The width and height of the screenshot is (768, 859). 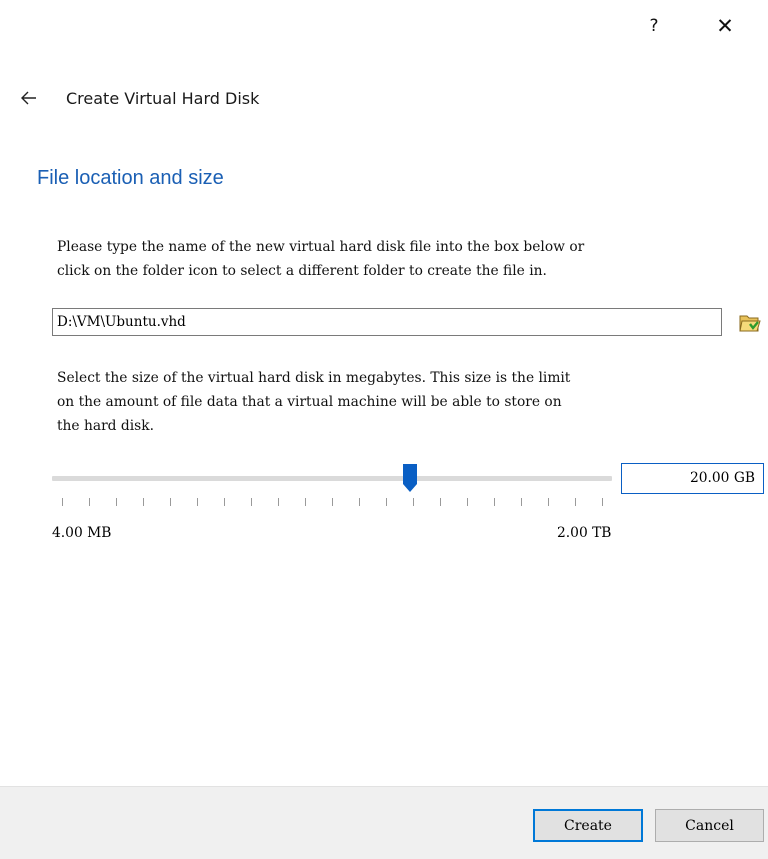 I want to click on cancel-button: Cancel, so click(x=709, y=825).